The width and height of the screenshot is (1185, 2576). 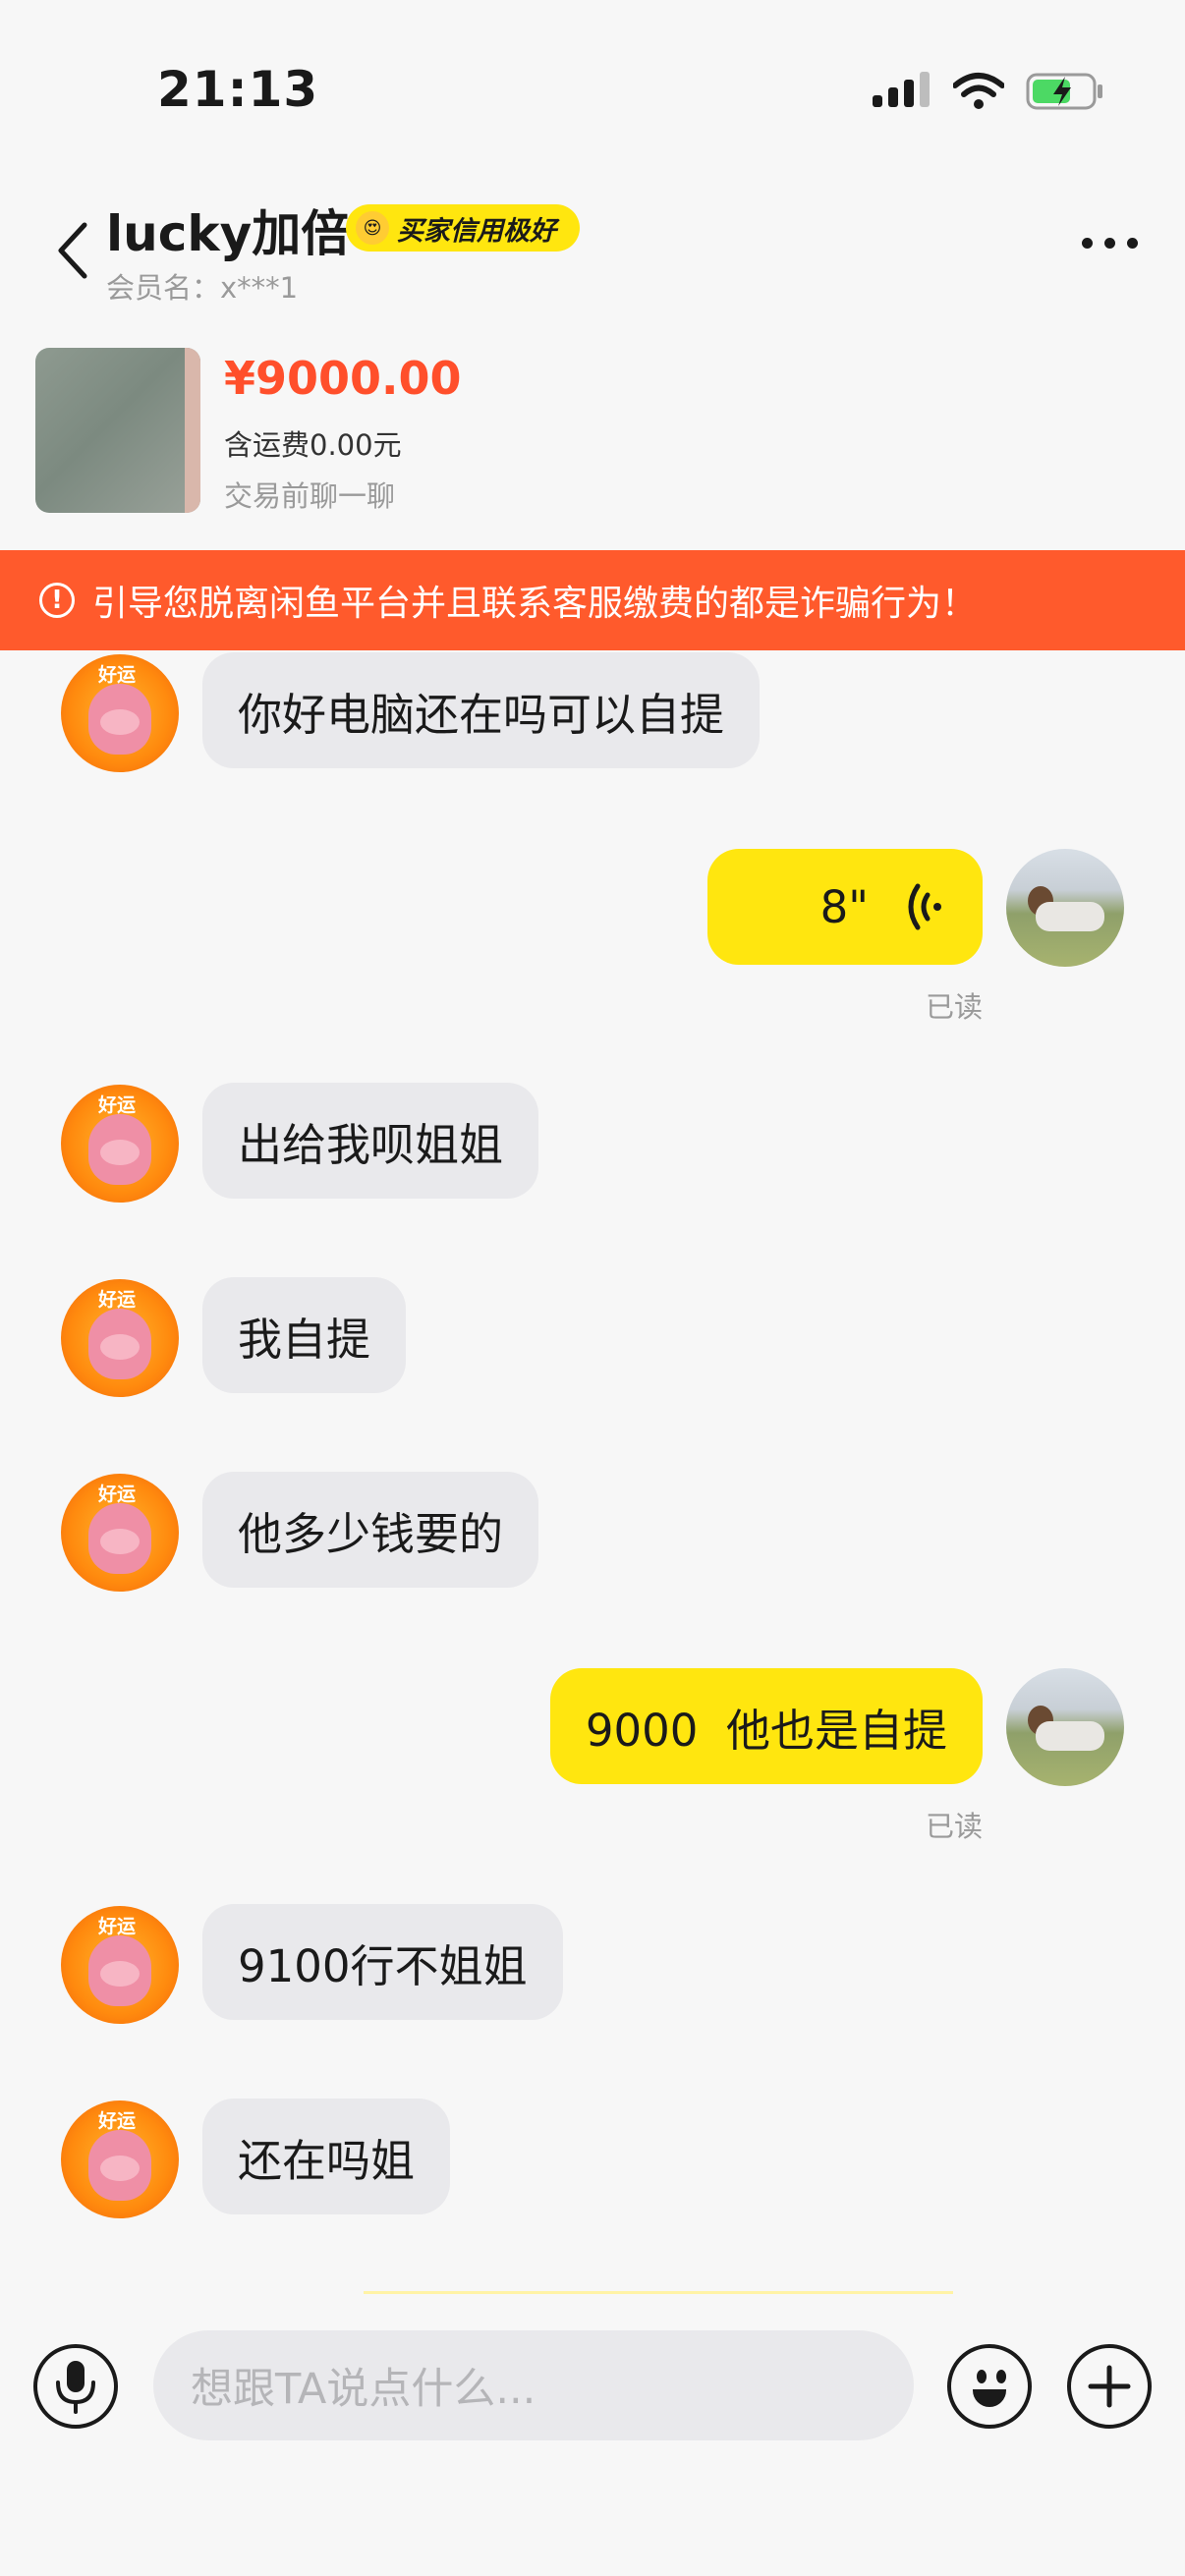 I want to click on more-options-button, so click(x=1110, y=243).